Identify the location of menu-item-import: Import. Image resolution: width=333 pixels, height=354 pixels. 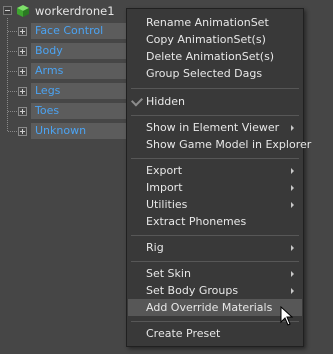
(215, 187).